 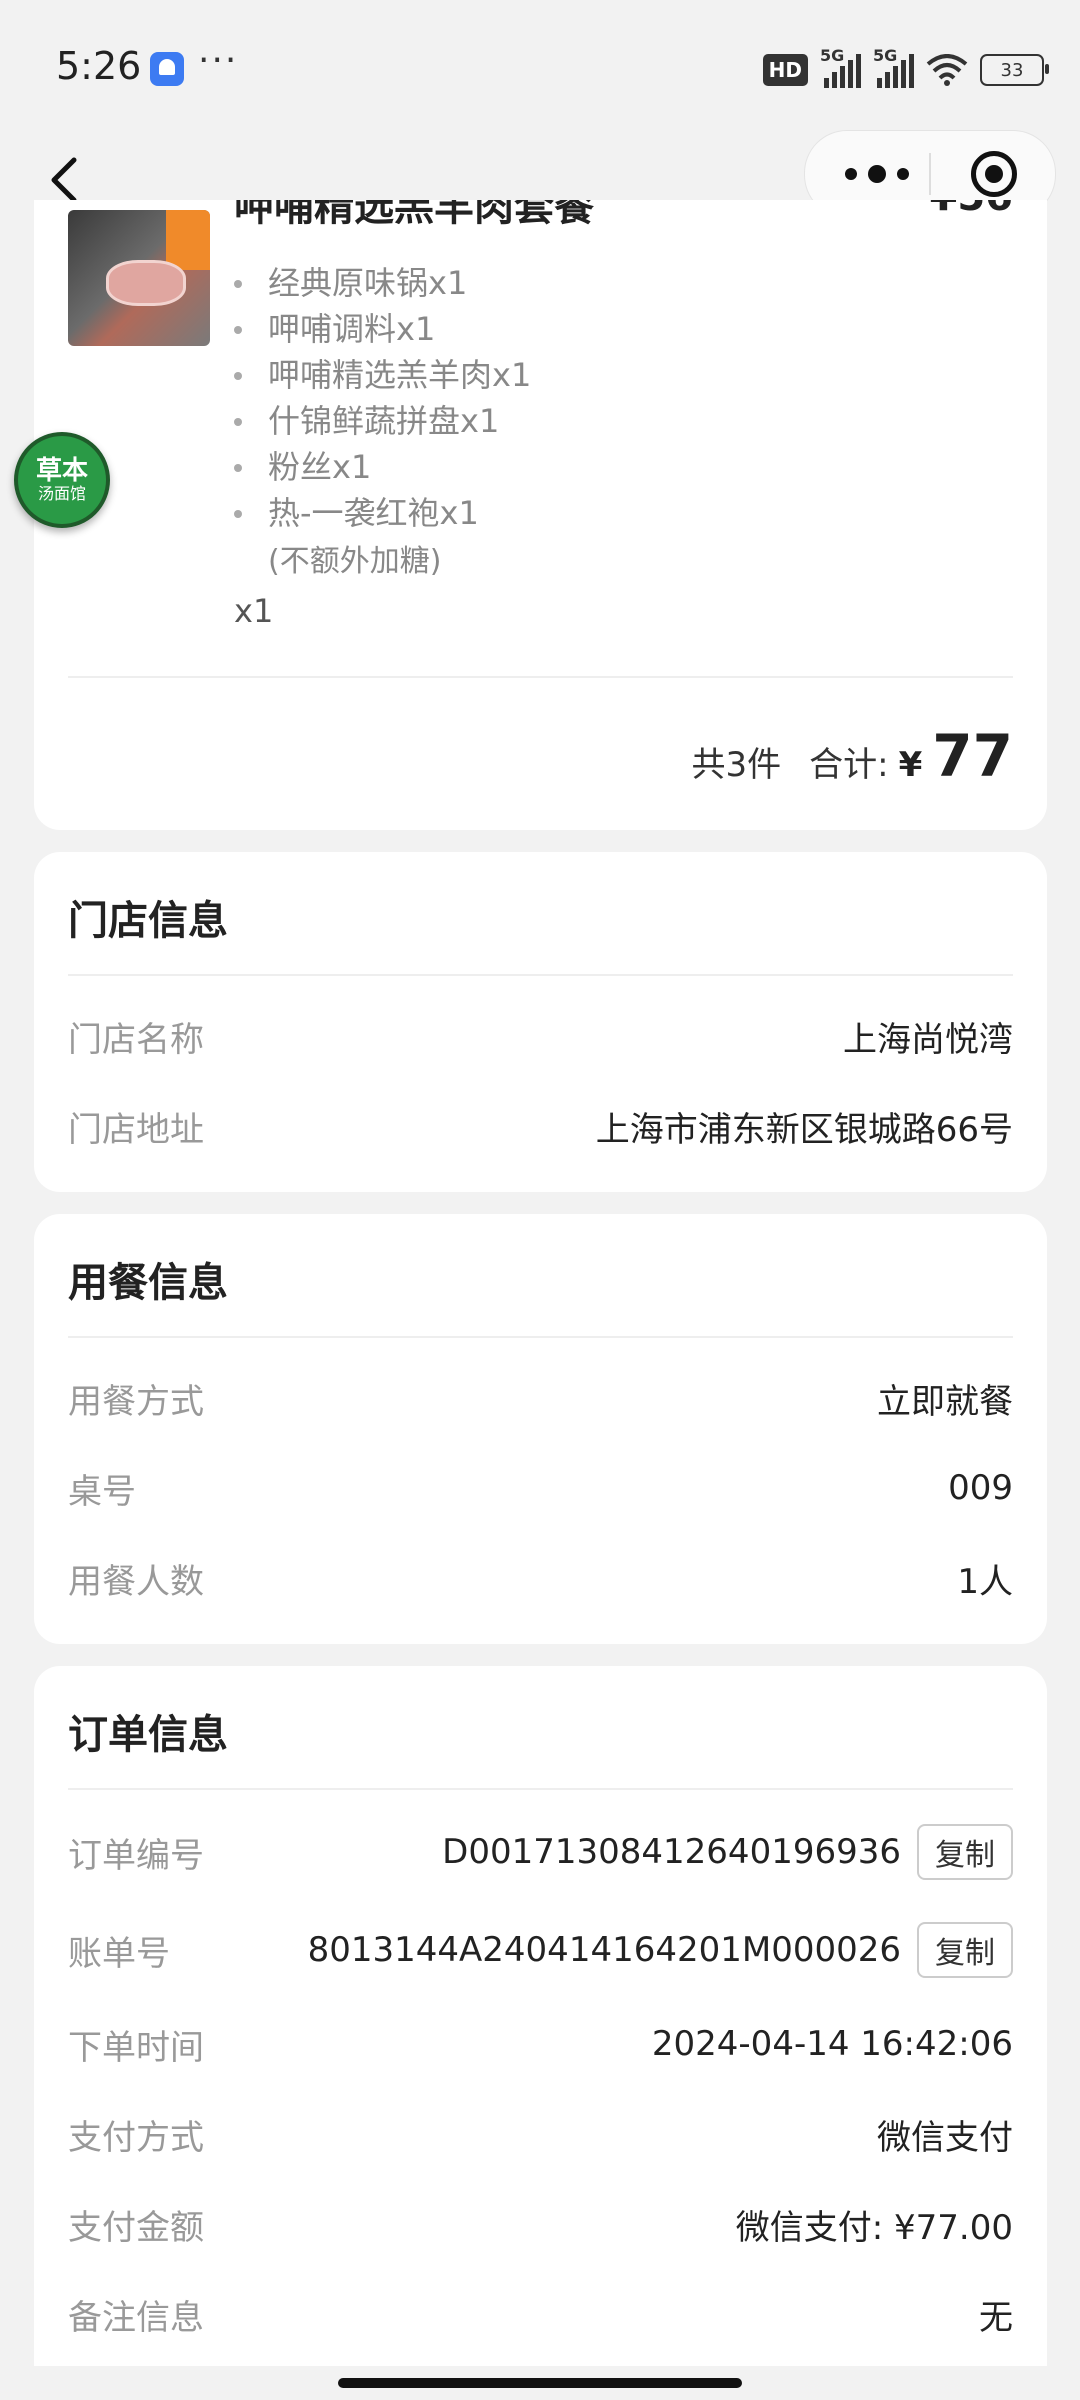 I want to click on order-number-row: 订单编号 D00171308412640196936 复制, so click(x=540, y=1852).